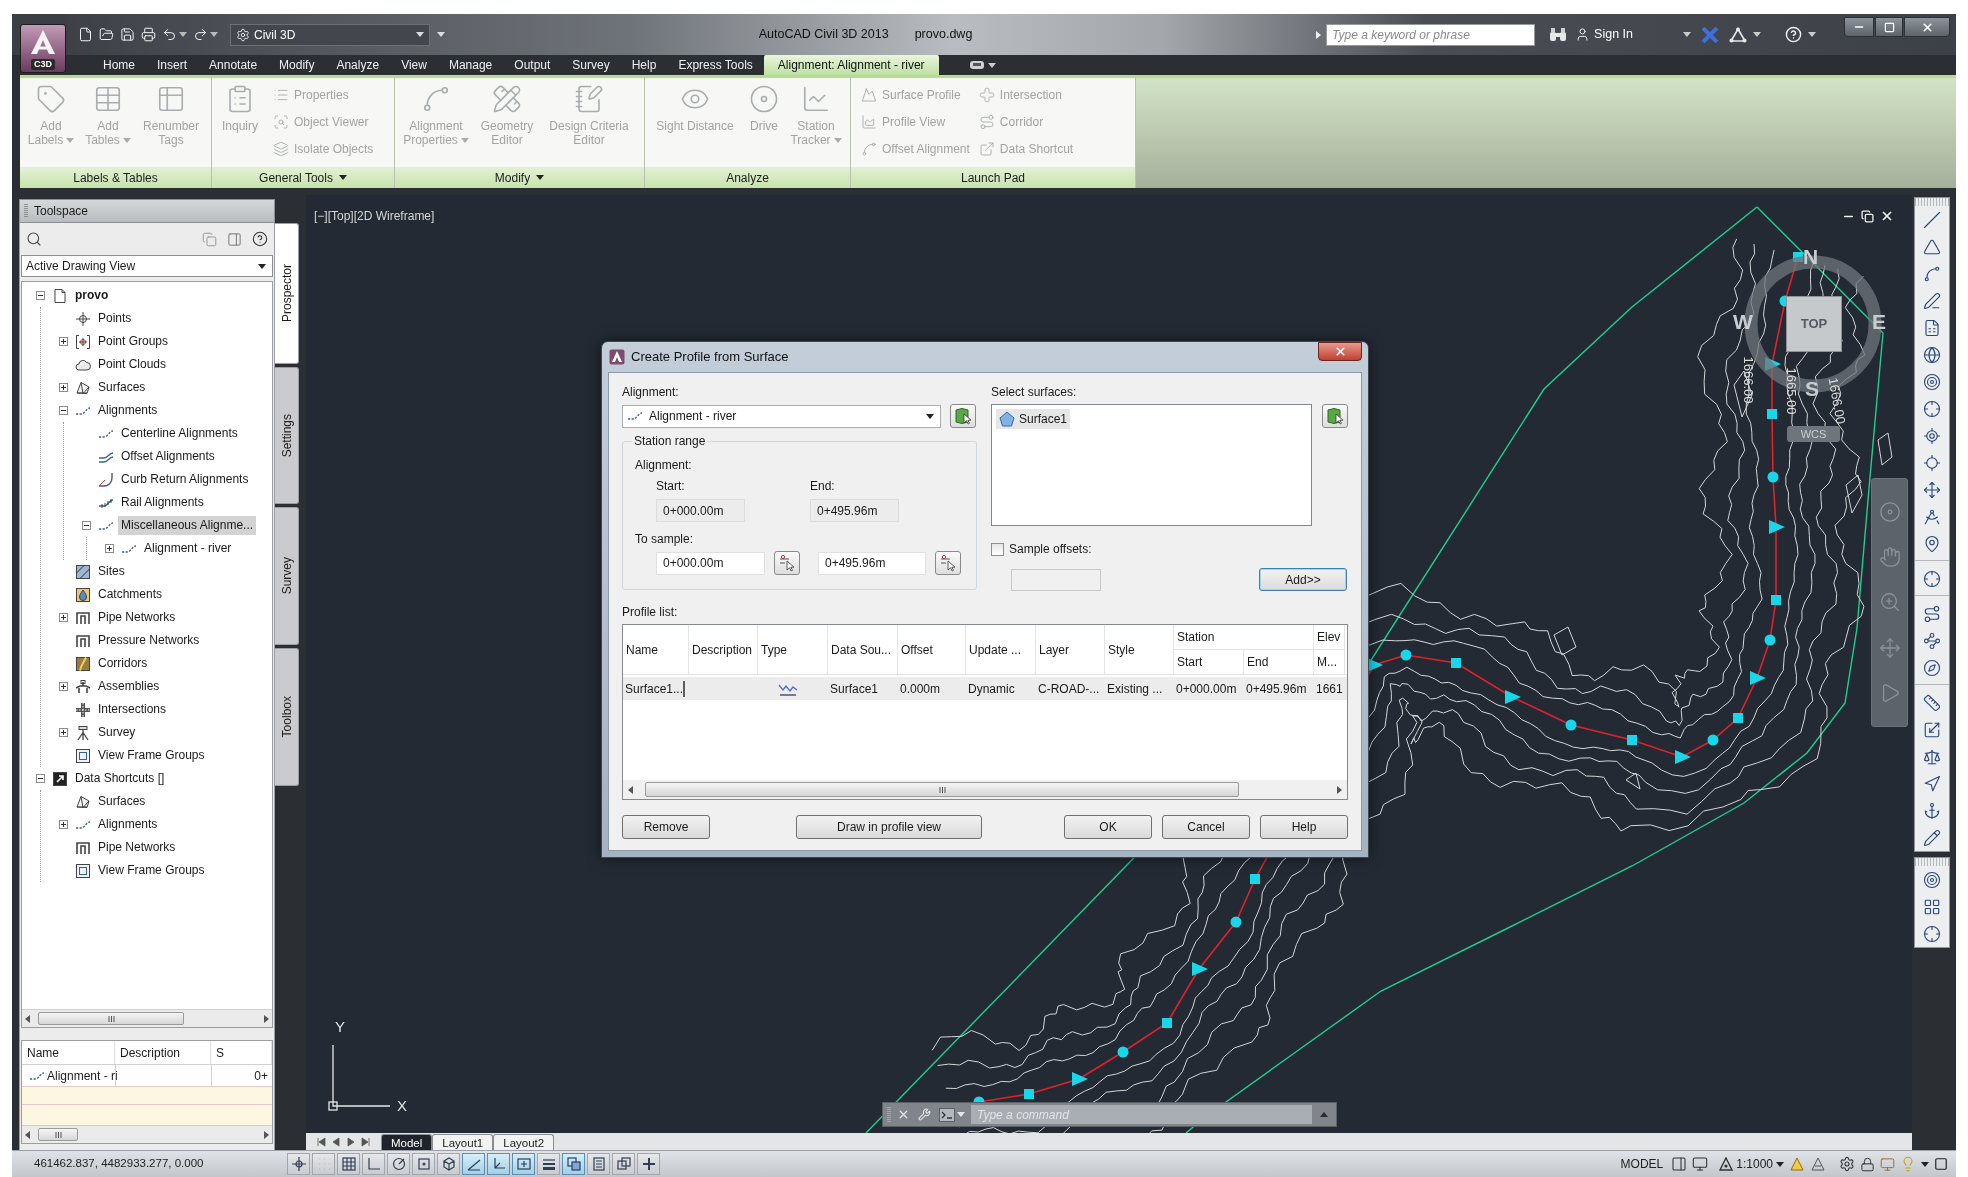  I want to click on field-label: To sample:, so click(665, 539).